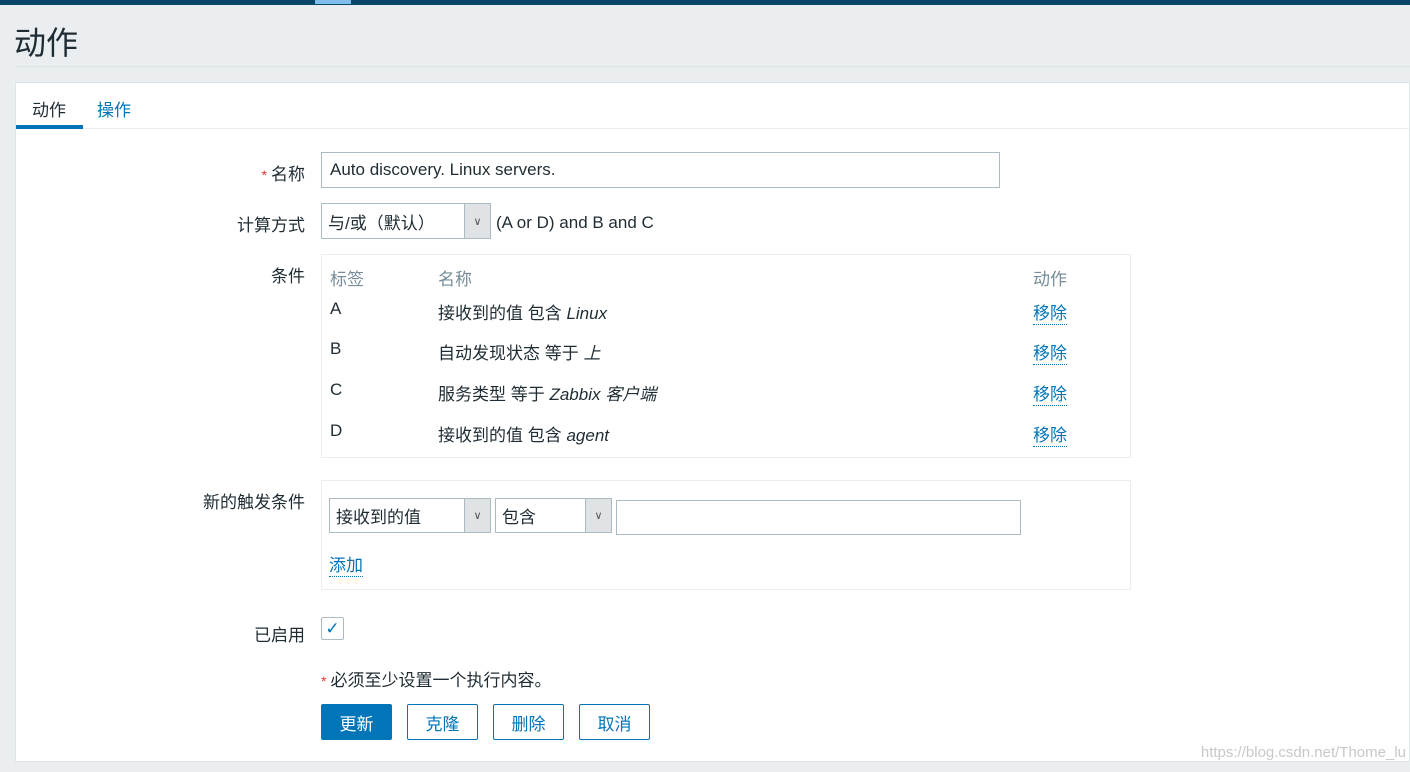  Describe the element at coordinates (528, 722) in the screenshot. I see `delete-button: 删除` at that location.